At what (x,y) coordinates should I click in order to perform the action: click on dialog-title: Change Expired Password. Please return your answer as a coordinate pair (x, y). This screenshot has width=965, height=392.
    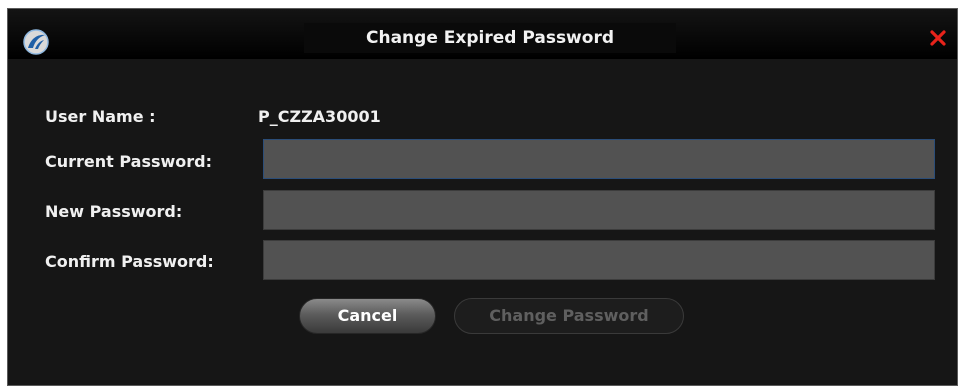
    Looking at the image, I should click on (490, 38).